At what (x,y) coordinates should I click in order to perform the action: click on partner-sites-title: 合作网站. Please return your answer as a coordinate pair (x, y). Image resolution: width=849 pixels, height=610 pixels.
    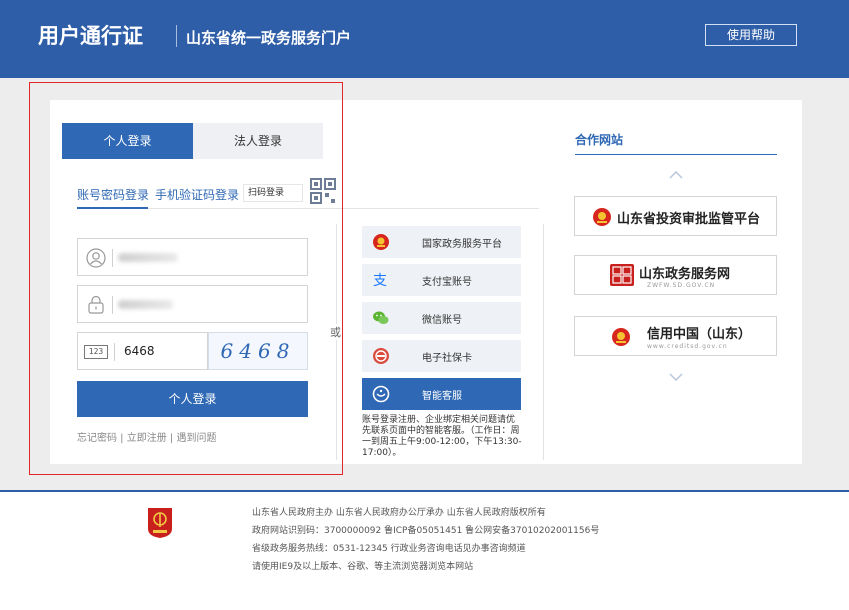
    Looking at the image, I should click on (599, 140).